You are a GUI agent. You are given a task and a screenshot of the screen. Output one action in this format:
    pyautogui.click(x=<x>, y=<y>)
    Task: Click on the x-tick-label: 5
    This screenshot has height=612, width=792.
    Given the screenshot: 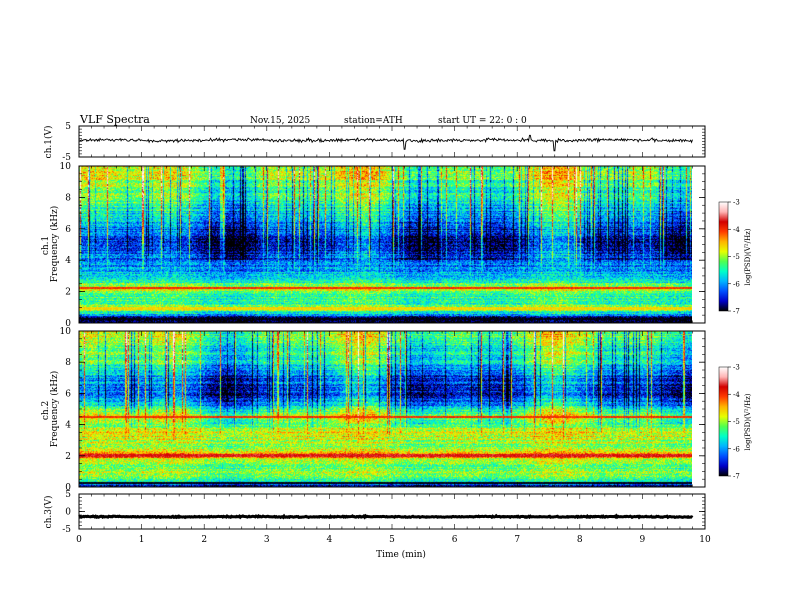 What is the action you would take?
    pyautogui.click(x=392, y=540)
    